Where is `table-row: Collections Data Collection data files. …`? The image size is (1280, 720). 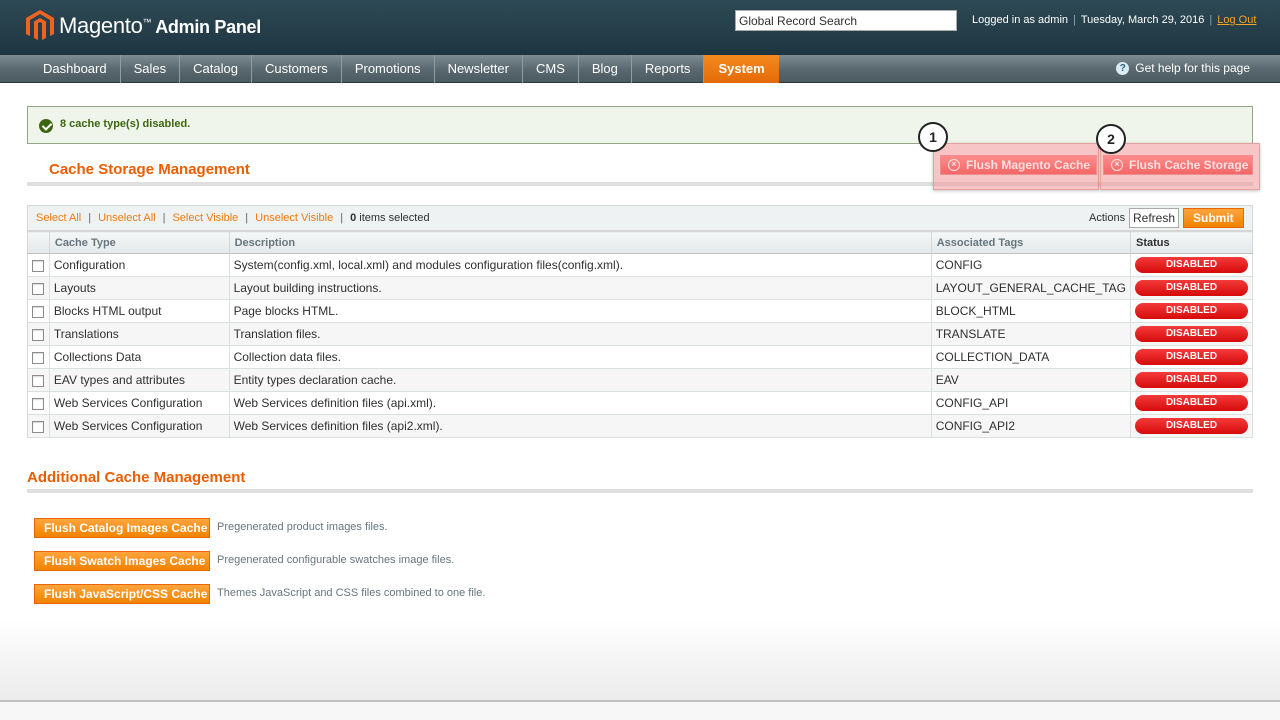 table-row: Collections Data Collection data files. … is located at coordinates (640, 357).